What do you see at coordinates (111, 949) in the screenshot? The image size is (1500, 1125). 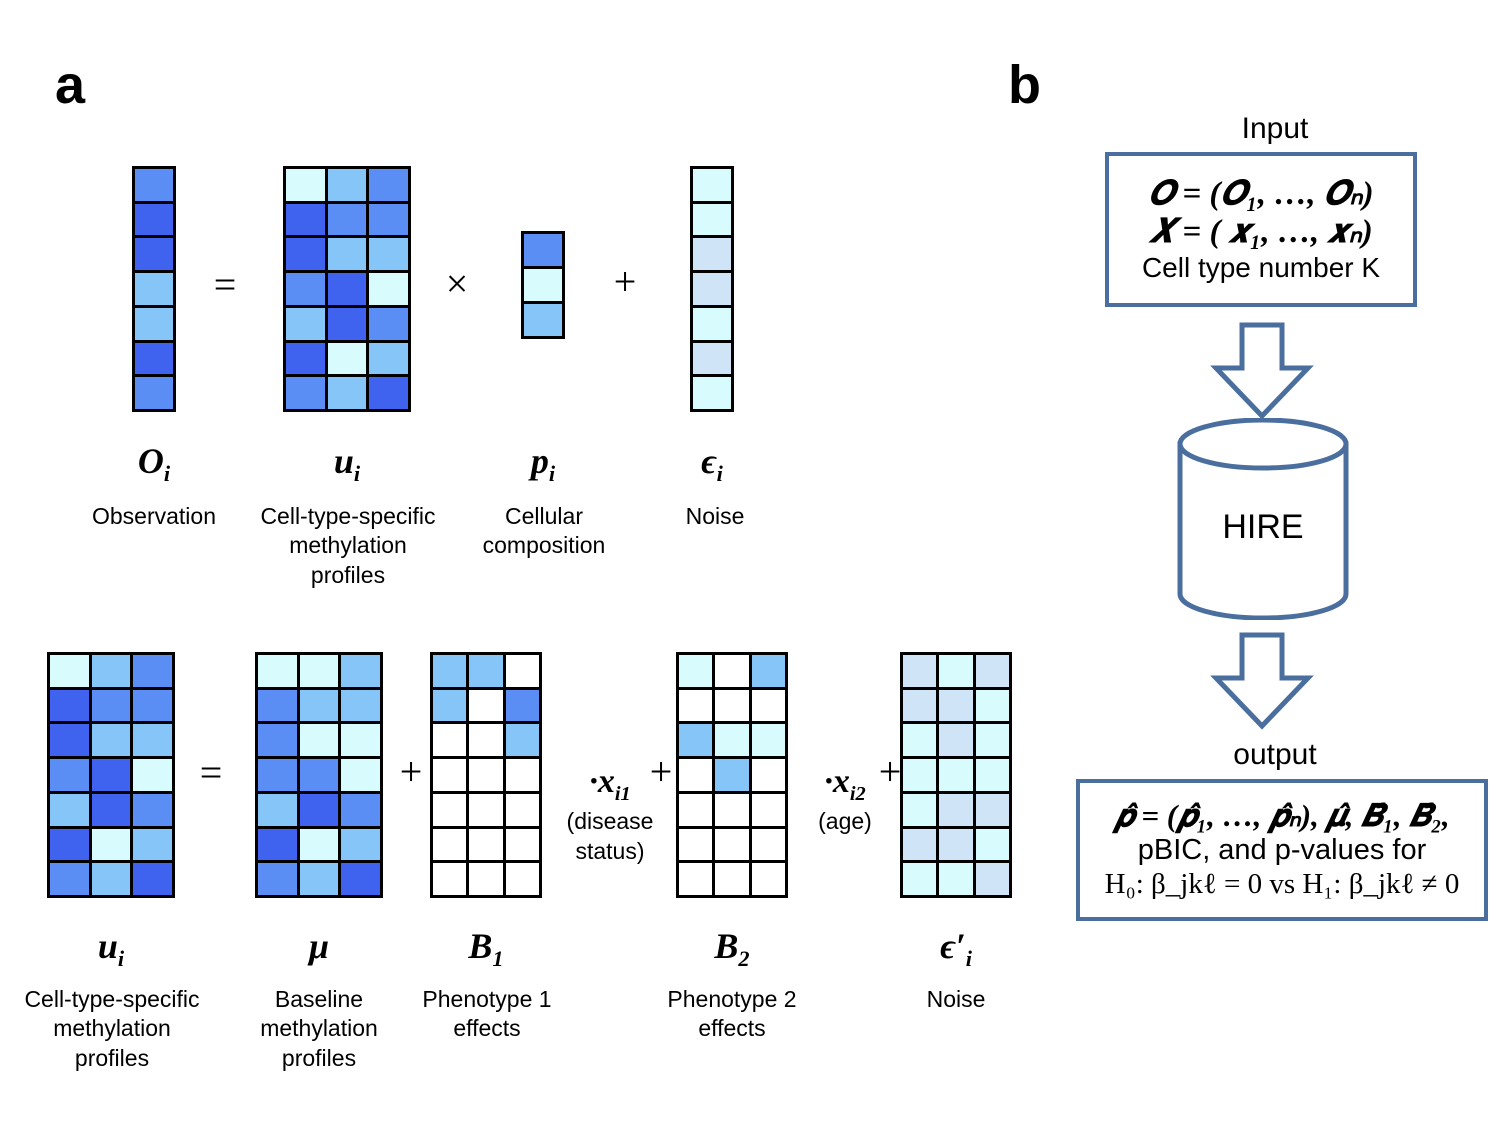 I see `symbol-ui-bottom: ui` at bounding box center [111, 949].